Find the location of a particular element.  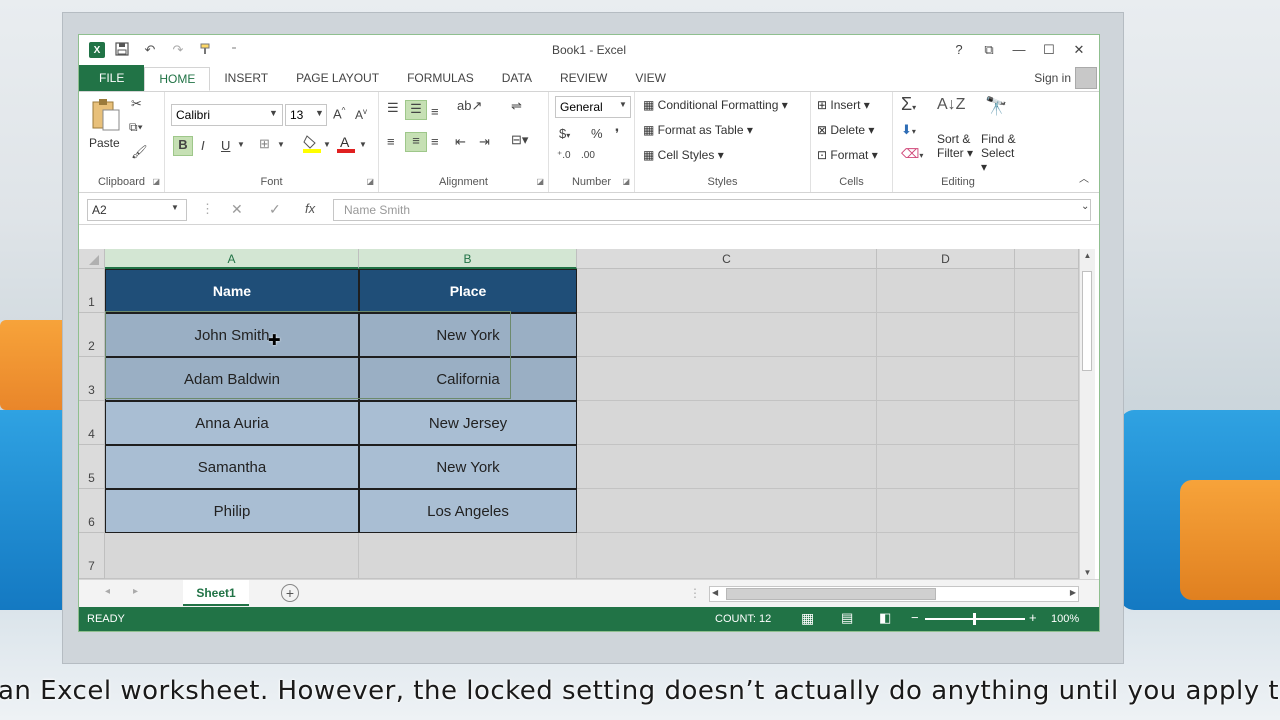

increase-indent-icon: ⇥ is located at coordinates (484, 142).